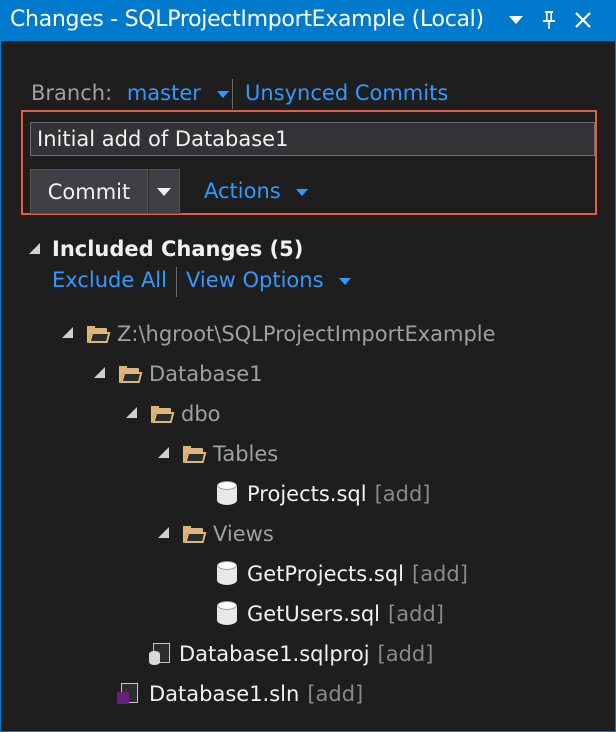 The height and width of the screenshot is (732, 616). I want to click on tree-item-sqlproj: Database1.sqlproj [add], so click(291, 654).